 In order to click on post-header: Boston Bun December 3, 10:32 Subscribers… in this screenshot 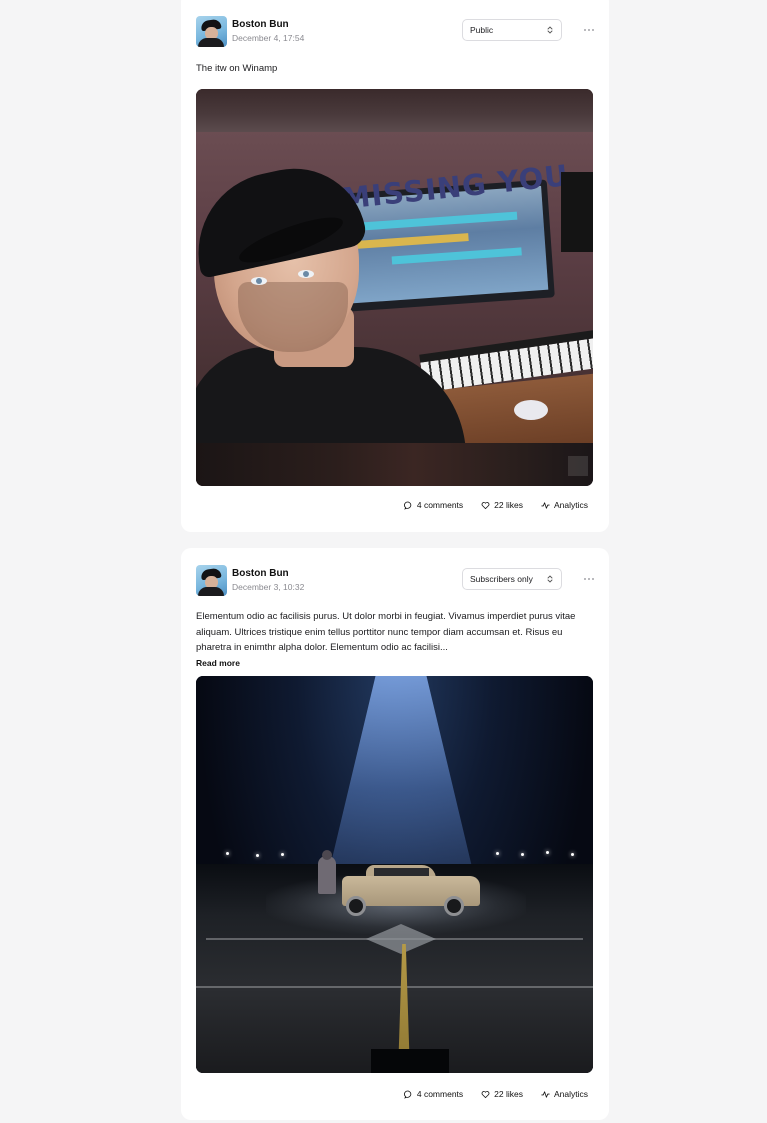, I will do `click(395, 580)`.